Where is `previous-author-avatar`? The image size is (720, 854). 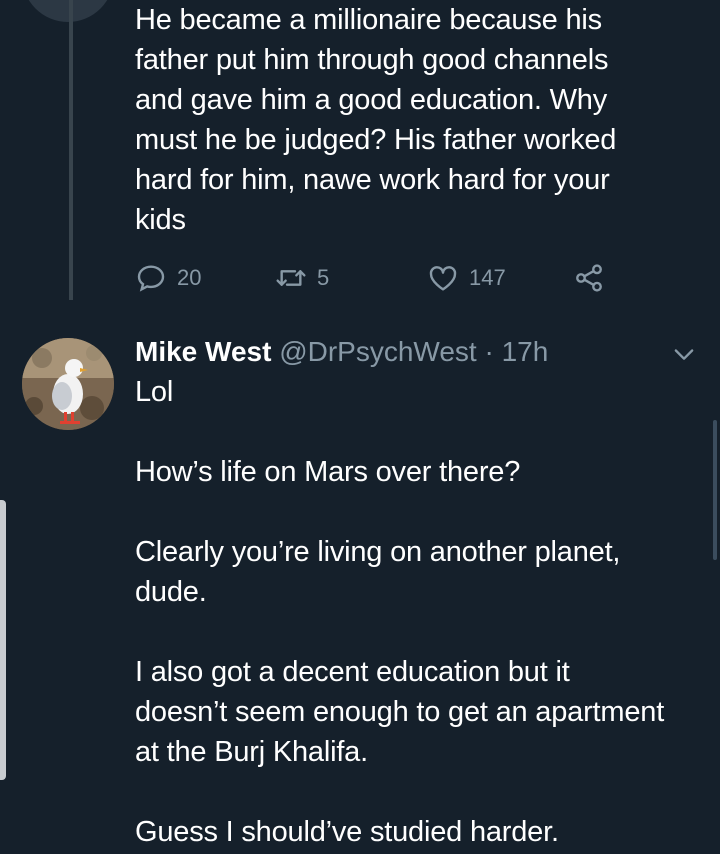 previous-author-avatar is located at coordinates (68, 11).